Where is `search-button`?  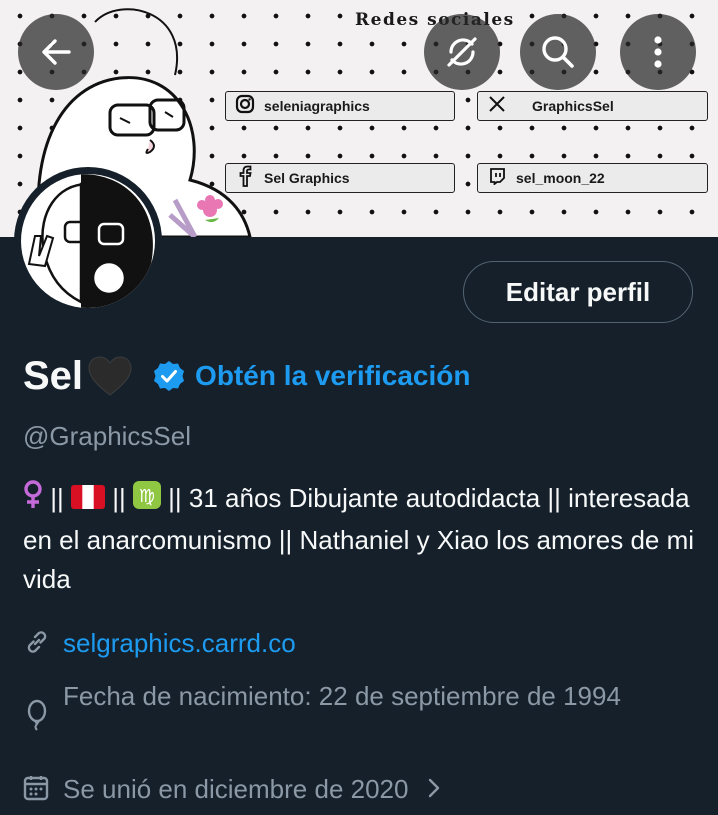 search-button is located at coordinates (558, 52).